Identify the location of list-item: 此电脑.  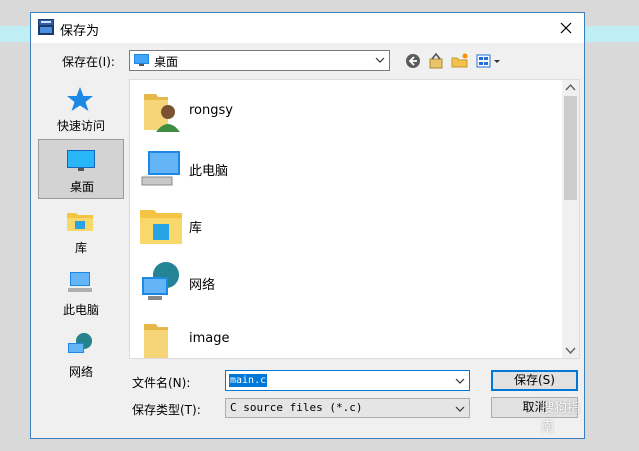
(345, 169).